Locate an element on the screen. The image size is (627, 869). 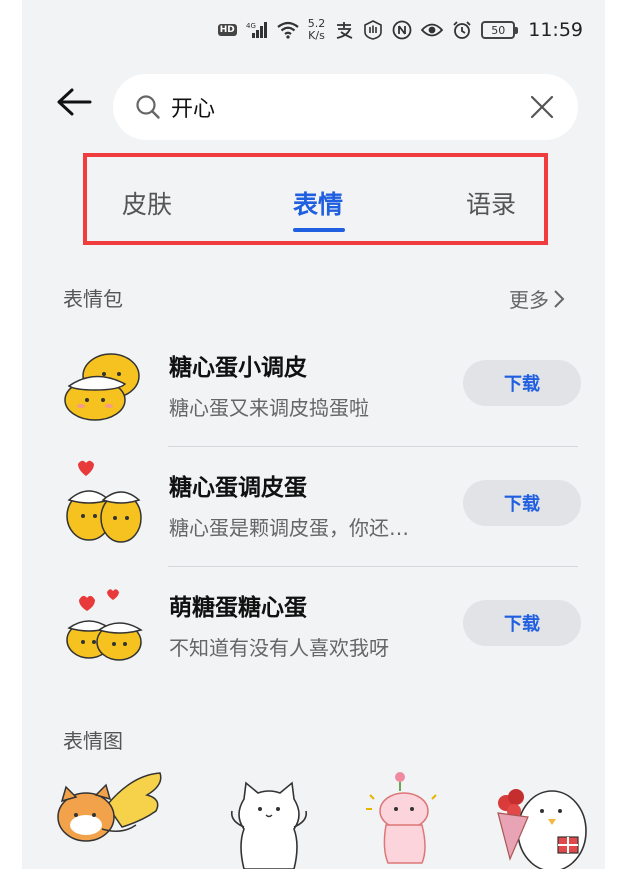
more-link: 更多 is located at coordinates (537, 298).